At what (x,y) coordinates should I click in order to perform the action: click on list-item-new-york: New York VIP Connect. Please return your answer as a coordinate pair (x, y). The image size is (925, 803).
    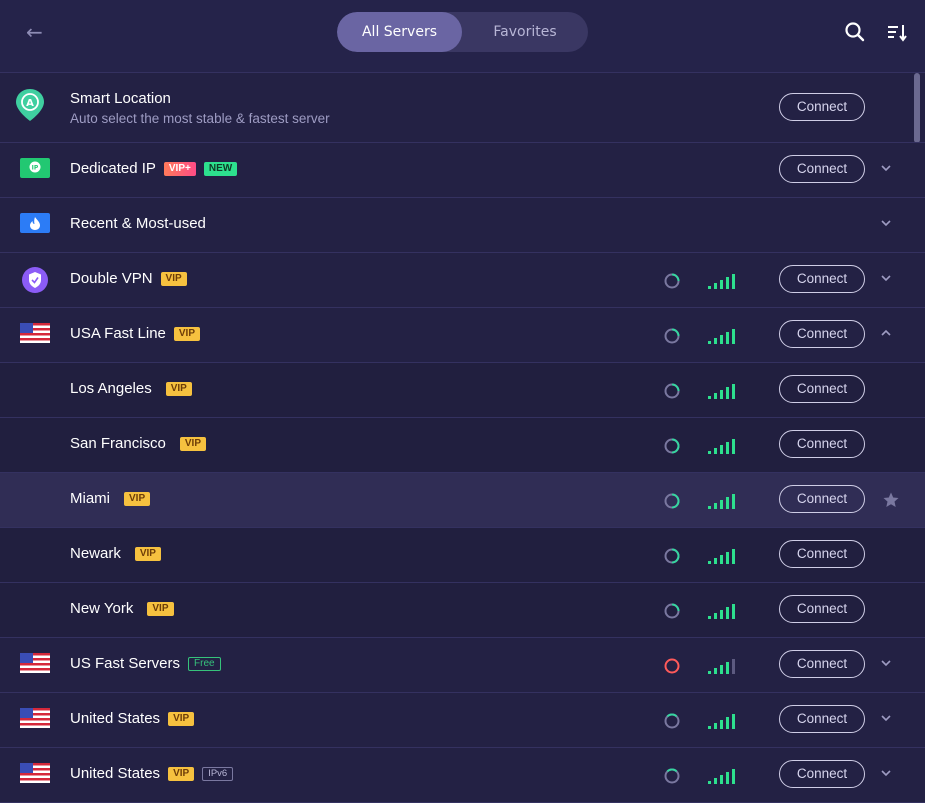
    Looking at the image, I should click on (462, 610).